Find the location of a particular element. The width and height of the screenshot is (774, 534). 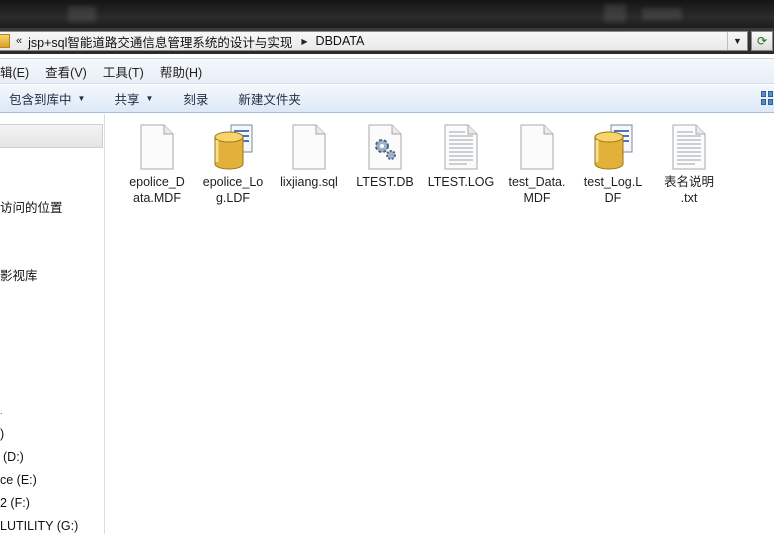

refresh-icon: ⟳ is located at coordinates (762, 41).